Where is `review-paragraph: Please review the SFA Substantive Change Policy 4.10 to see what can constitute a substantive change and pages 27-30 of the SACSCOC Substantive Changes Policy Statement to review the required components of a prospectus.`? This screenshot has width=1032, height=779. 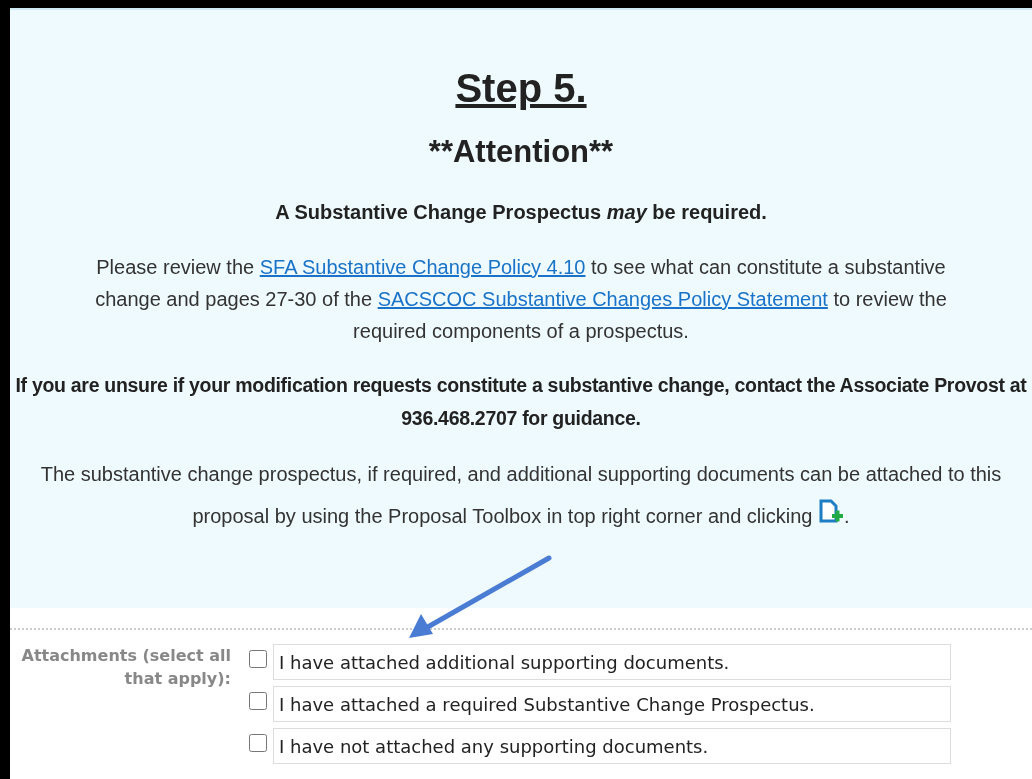
review-paragraph: Please review the SFA Substantive Change Policy 4.10 to see what can constitute a substantive change and pages 27-30 of the SACSCOC Substantive Changes Policy Statement to review the required components of a prospectus. is located at coordinates (521, 299).